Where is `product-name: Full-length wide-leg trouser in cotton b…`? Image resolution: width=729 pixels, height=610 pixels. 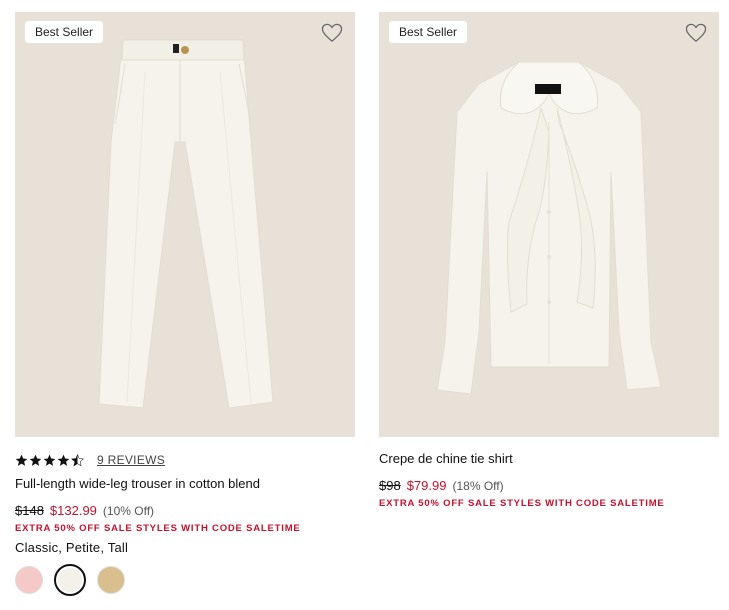
product-name: Full-length wide-leg trouser in cotton b… is located at coordinates (185, 484).